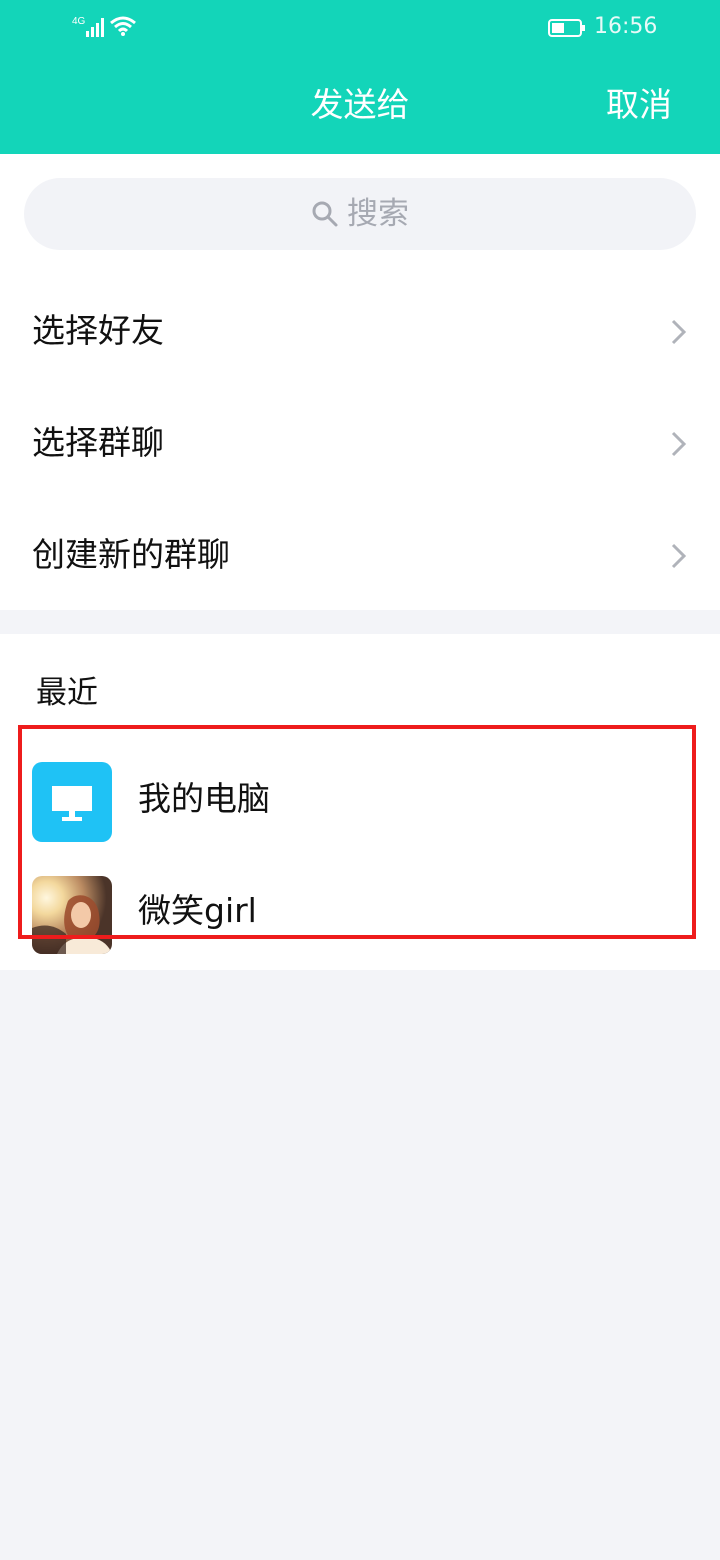  I want to click on wifi-icon, so click(123, 26).